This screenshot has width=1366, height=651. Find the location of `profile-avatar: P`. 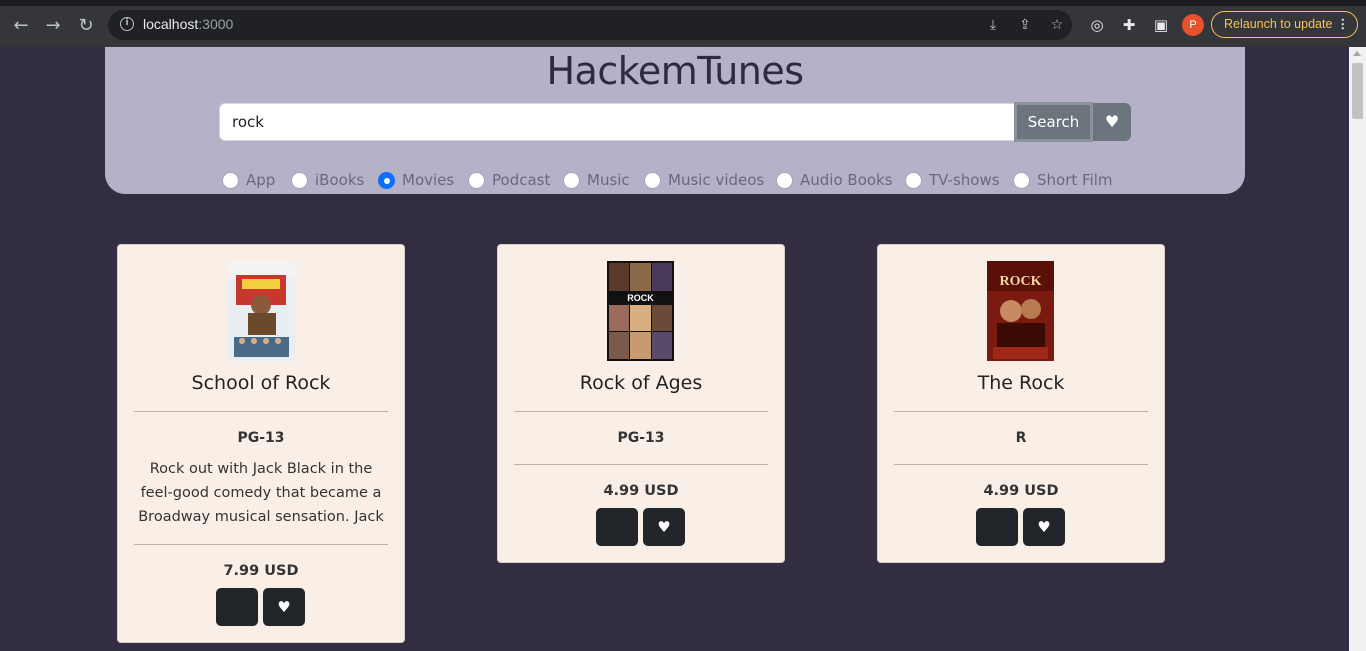

profile-avatar: P is located at coordinates (1193, 25).